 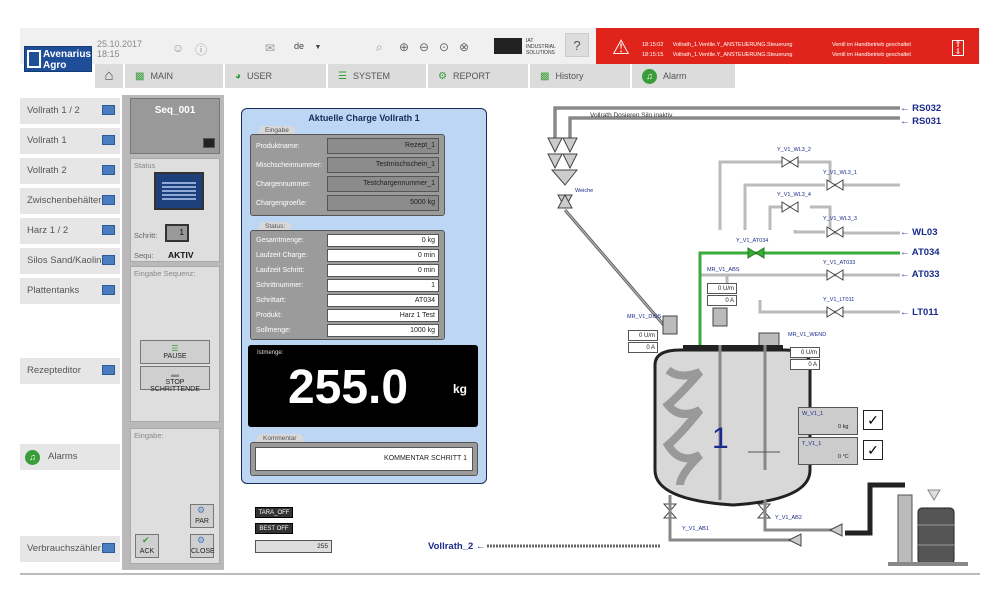 What do you see at coordinates (843, 427) in the screenshot?
I see `weight-value: 0 kg` at bounding box center [843, 427].